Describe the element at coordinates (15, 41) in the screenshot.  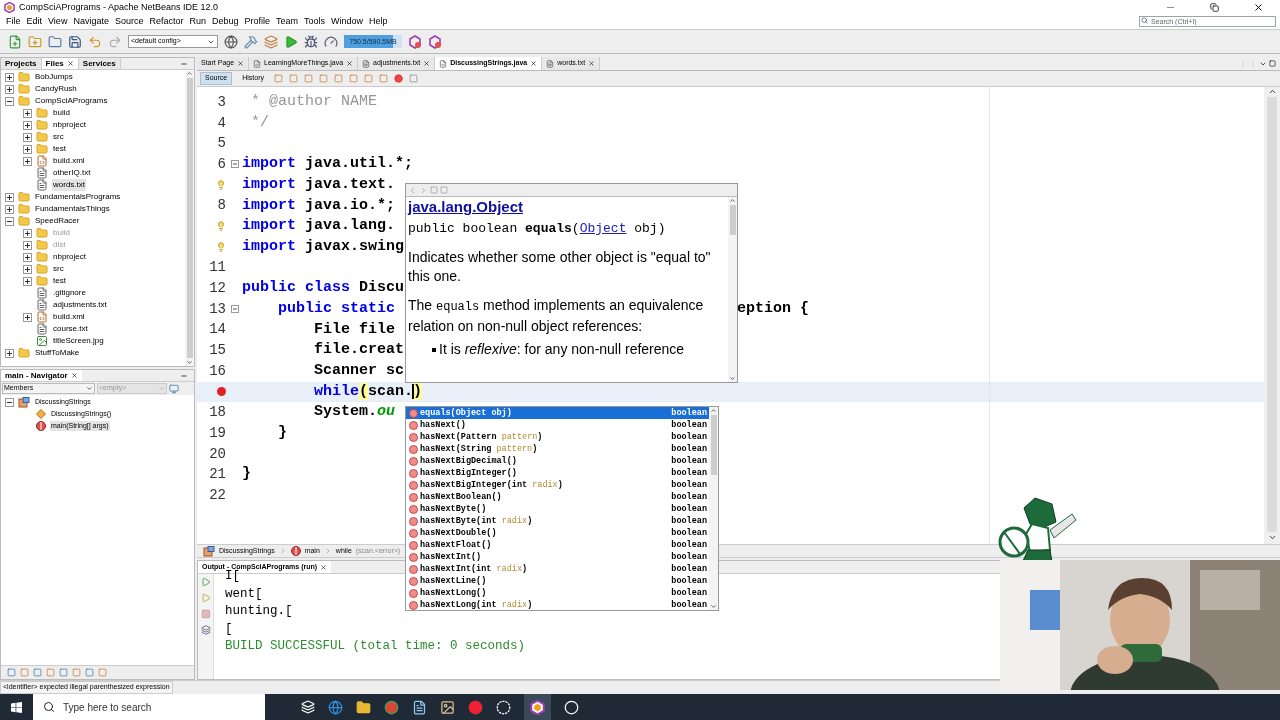
I see `new-file-icon` at that location.